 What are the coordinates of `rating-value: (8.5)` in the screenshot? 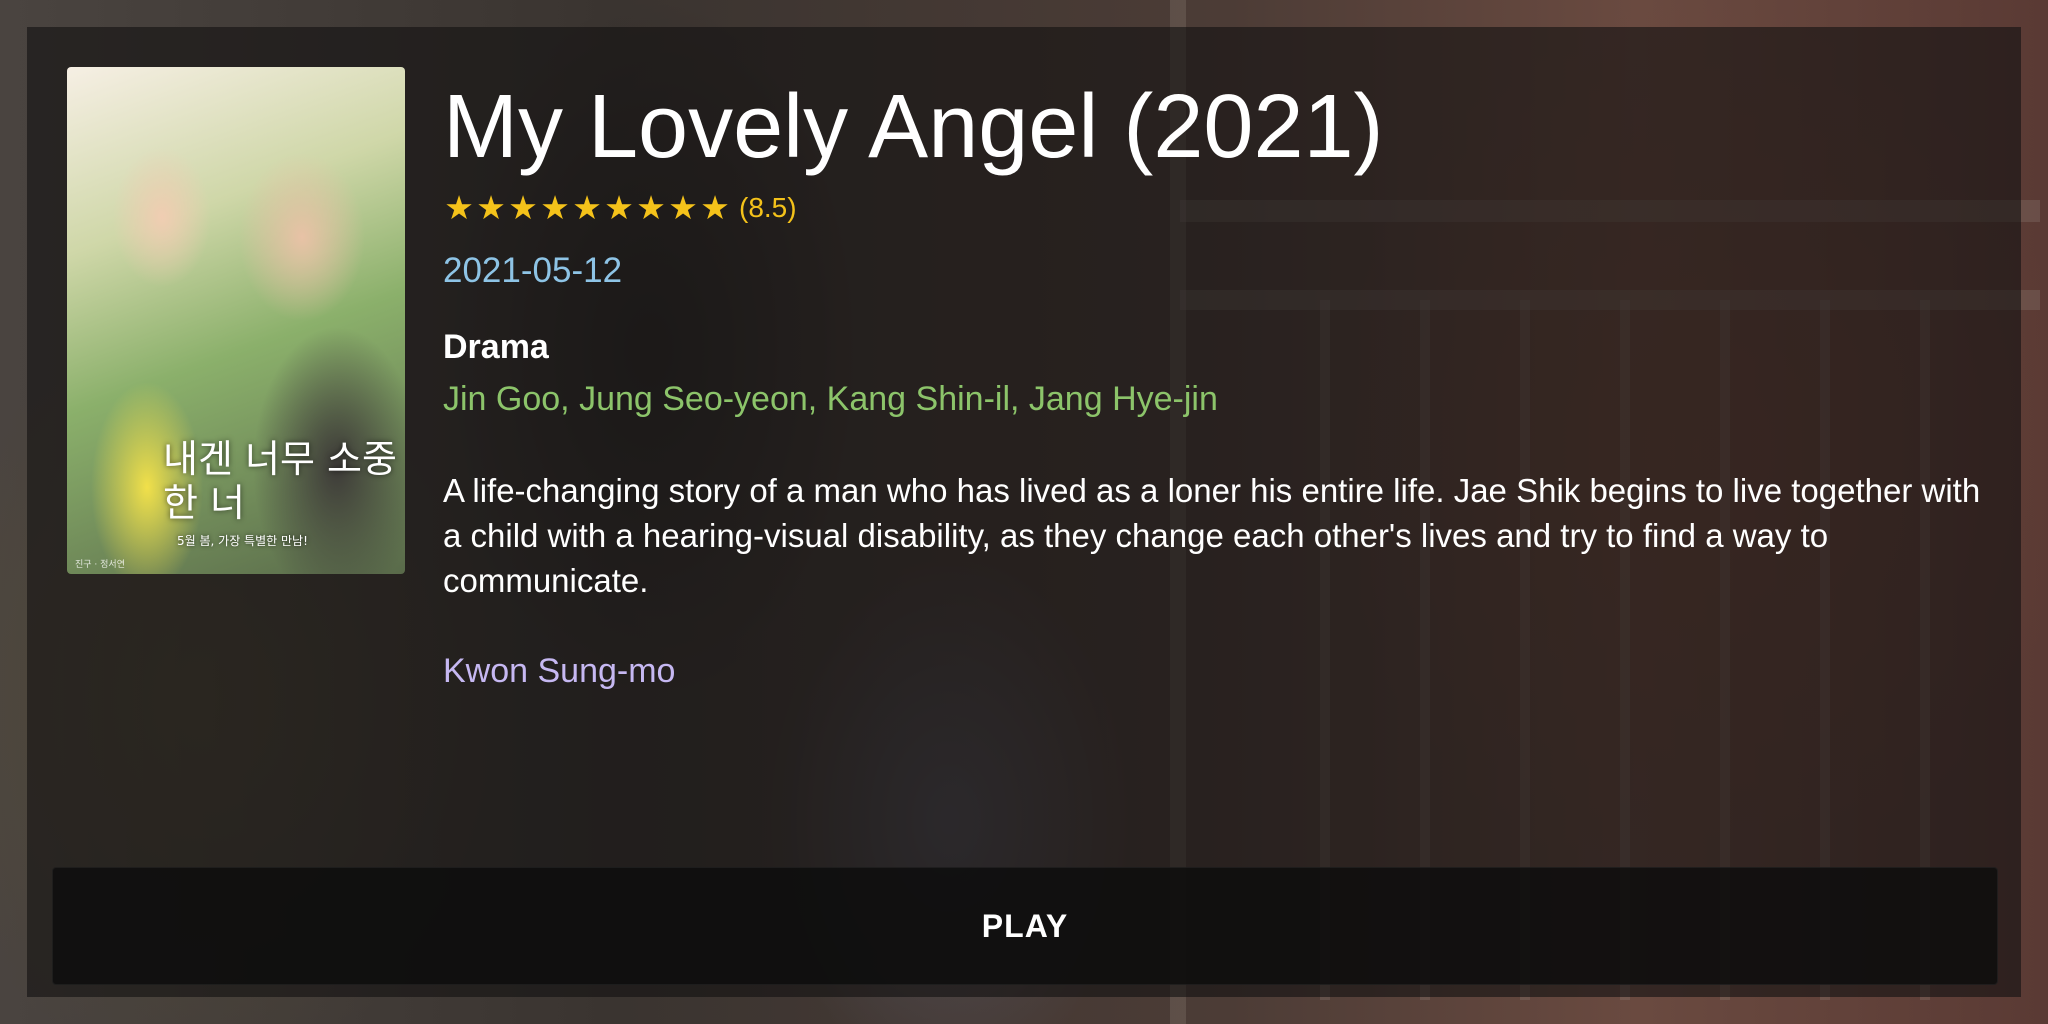 It's located at (768, 207).